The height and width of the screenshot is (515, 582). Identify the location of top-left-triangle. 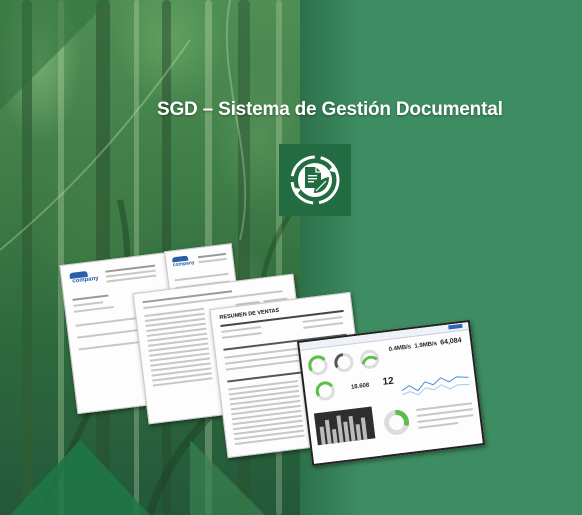
(55, 55).